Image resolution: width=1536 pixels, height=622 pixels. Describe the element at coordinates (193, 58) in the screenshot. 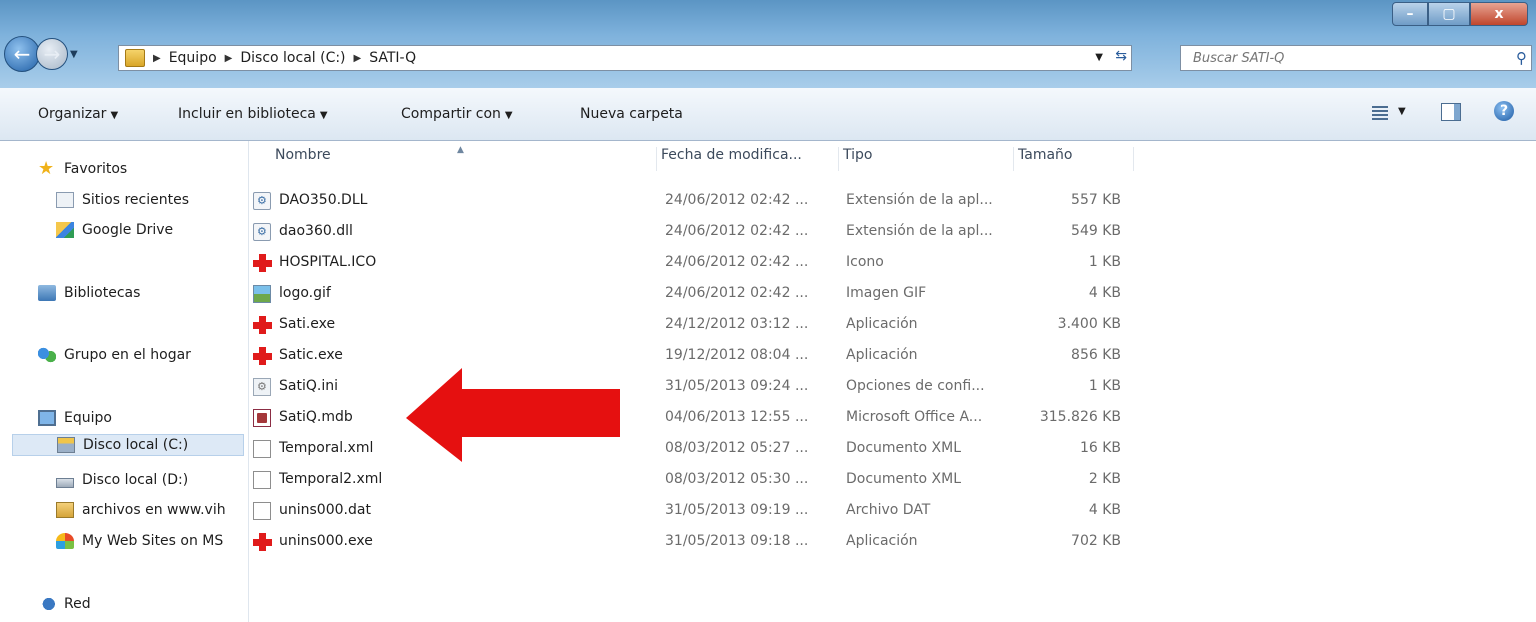

I see `breadcrumb-equipo: Equipo` at that location.